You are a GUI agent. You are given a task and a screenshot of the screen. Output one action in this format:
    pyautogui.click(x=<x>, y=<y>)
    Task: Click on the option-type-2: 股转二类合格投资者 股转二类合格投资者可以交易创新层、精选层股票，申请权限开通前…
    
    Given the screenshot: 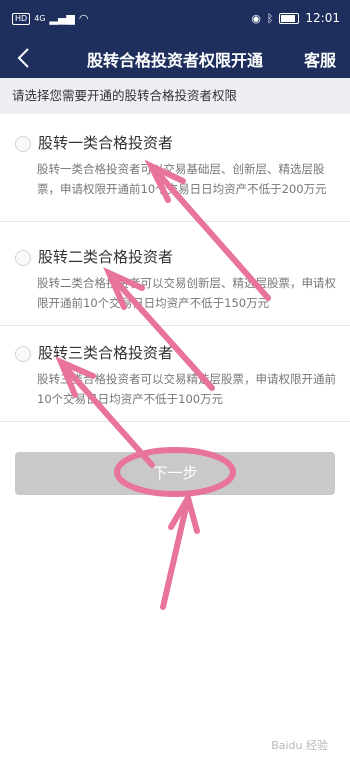 What is the action you would take?
    pyautogui.click(x=175, y=274)
    